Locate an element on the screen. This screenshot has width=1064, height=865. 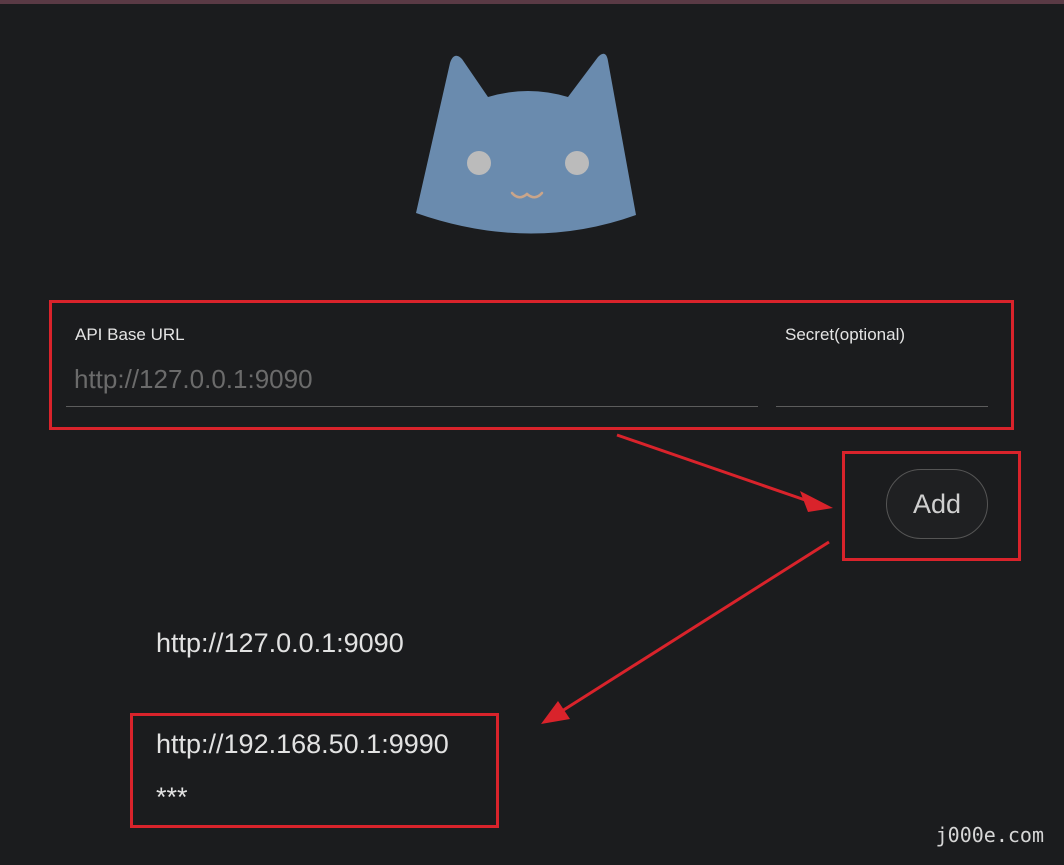
annotation-arrow-to-list is located at coordinates (695, 626).